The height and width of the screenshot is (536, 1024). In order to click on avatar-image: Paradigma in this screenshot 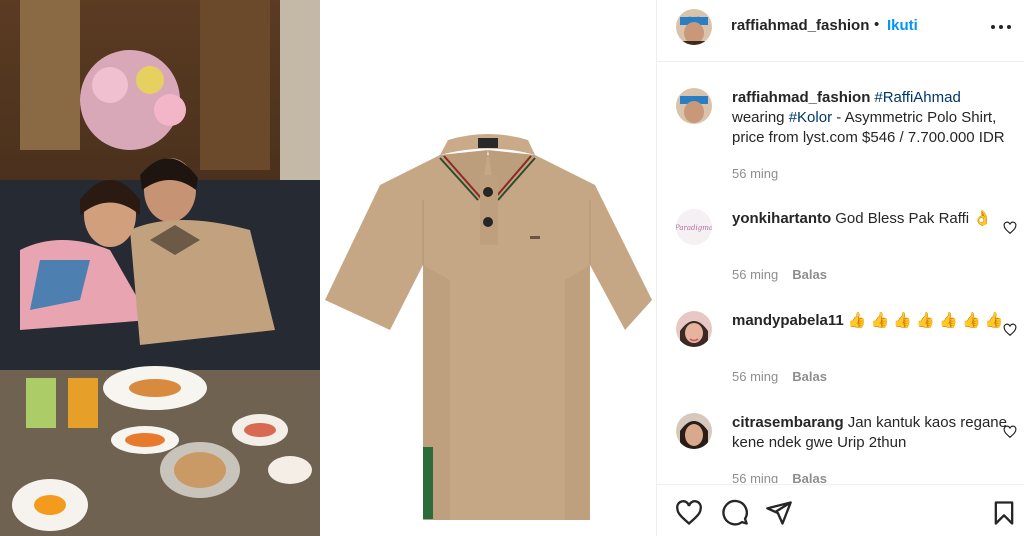, I will do `click(694, 227)`.